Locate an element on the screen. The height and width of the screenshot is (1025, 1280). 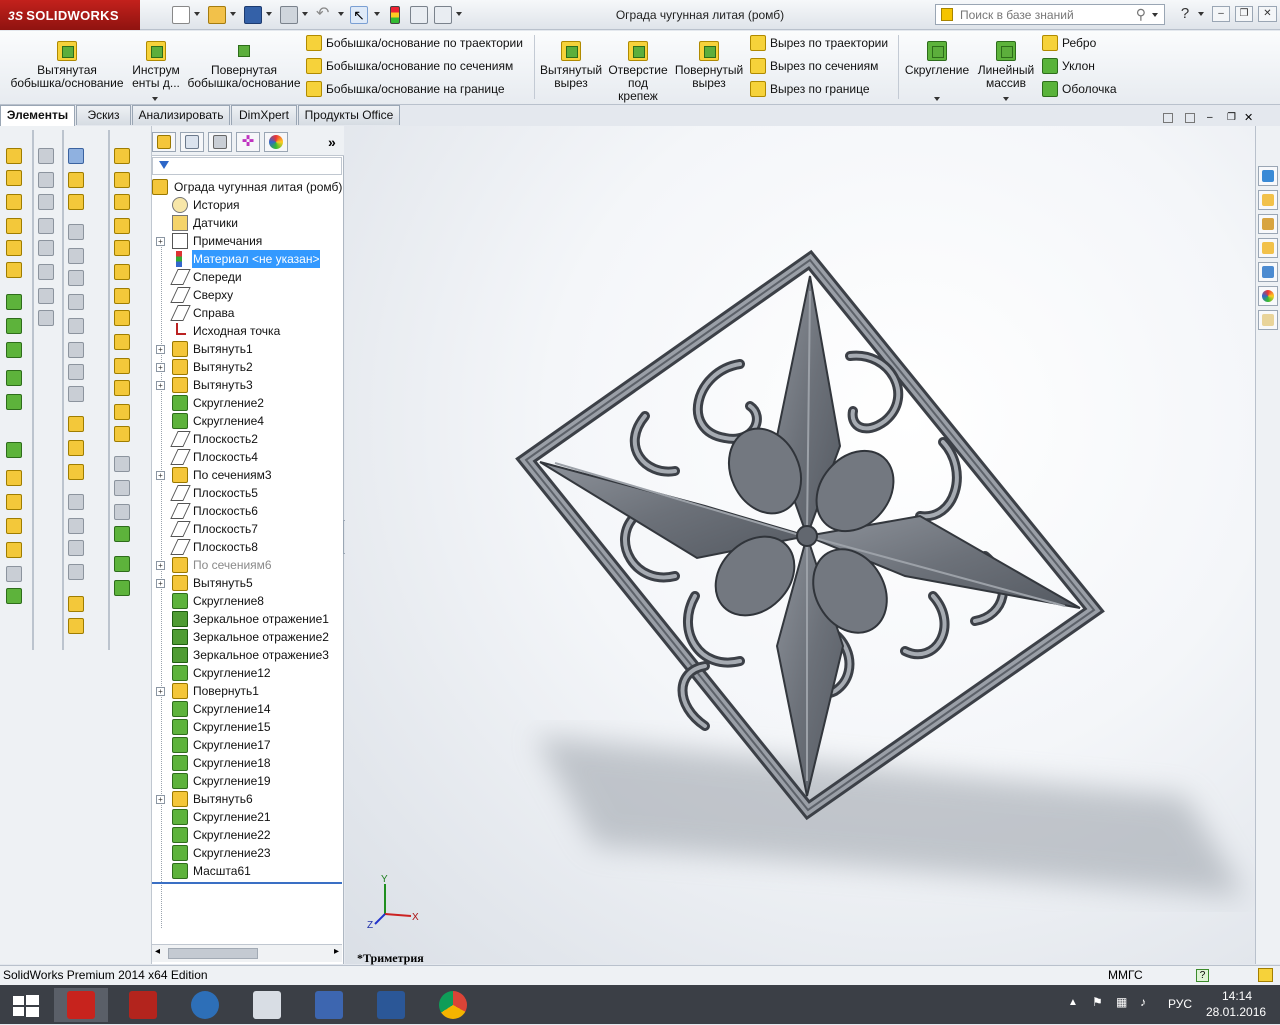
new-document-icon is located at coordinates (181, 15).